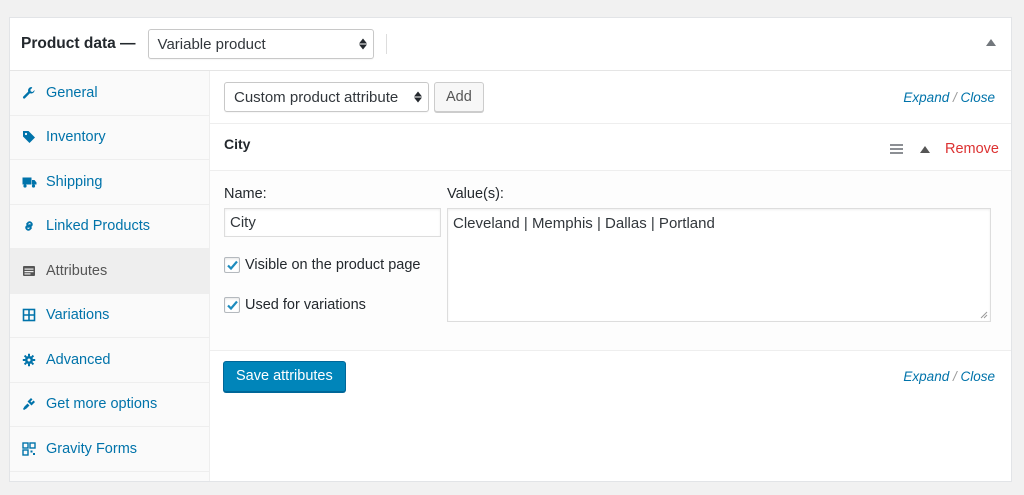 This screenshot has width=1024, height=495. What do you see at coordinates (78, 359) in the screenshot?
I see `tab-label: Advanced` at bounding box center [78, 359].